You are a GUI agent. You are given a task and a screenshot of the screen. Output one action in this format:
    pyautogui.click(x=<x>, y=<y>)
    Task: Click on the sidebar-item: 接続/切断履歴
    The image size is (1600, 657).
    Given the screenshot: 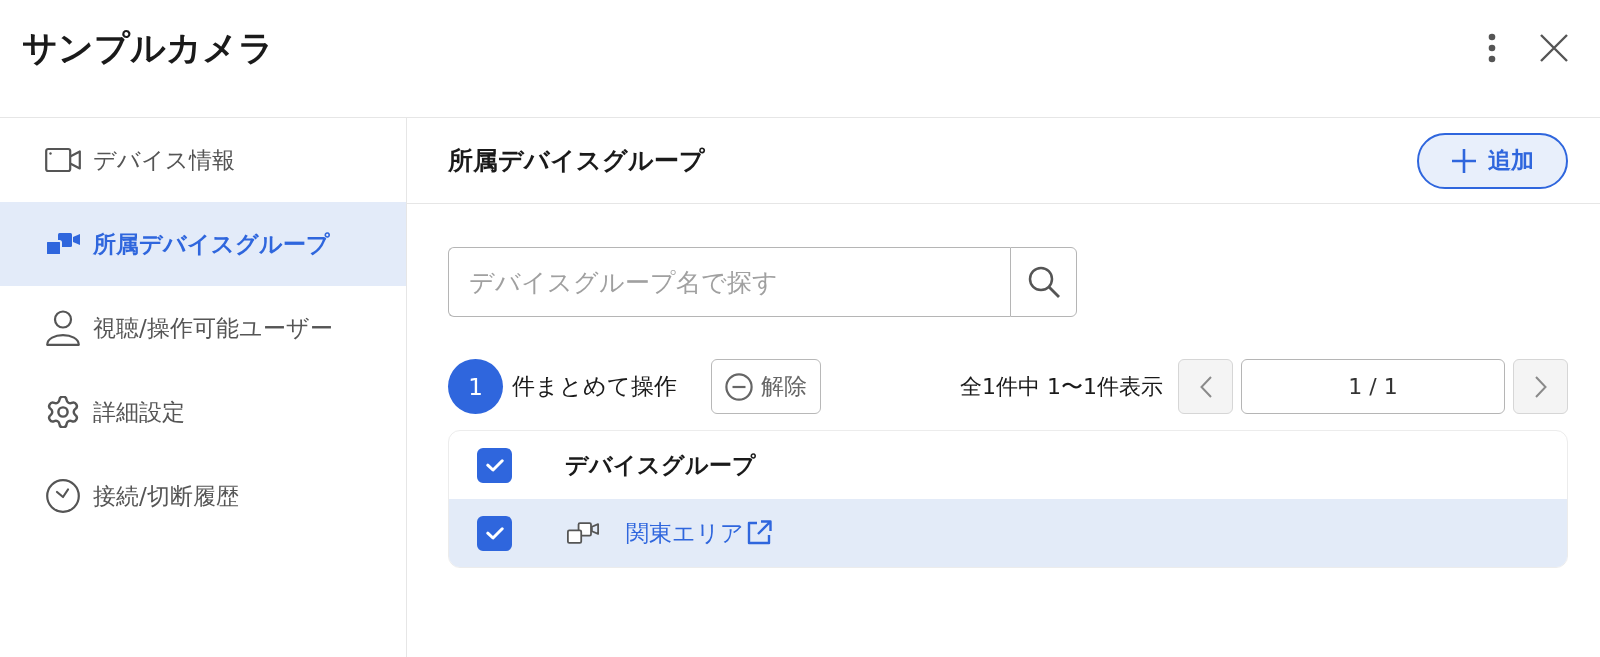 What is the action you would take?
    pyautogui.click(x=203, y=496)
    